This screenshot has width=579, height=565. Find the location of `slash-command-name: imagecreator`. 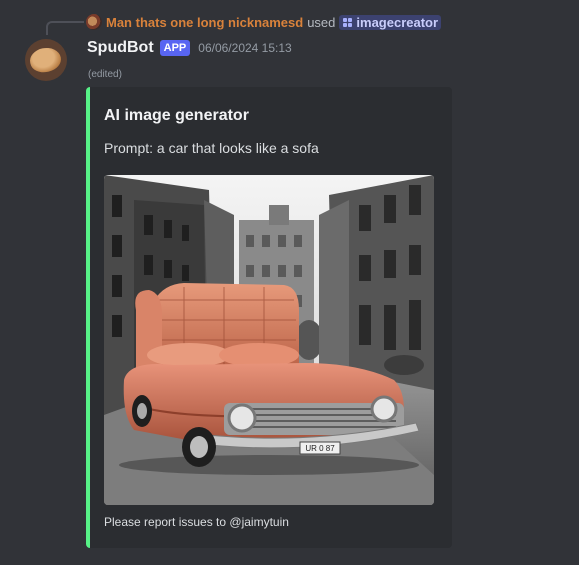

slash-command-name: imagecreator is located at coordinates (397, 22).